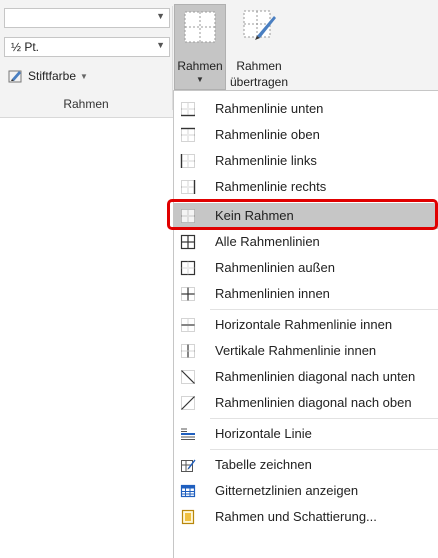 This screenshot has height=558, width=438. What do you see at coordinates (188, 403) in the screenshot?
I see `diagonal-up-border-icon` at bounding box center [188, 403].